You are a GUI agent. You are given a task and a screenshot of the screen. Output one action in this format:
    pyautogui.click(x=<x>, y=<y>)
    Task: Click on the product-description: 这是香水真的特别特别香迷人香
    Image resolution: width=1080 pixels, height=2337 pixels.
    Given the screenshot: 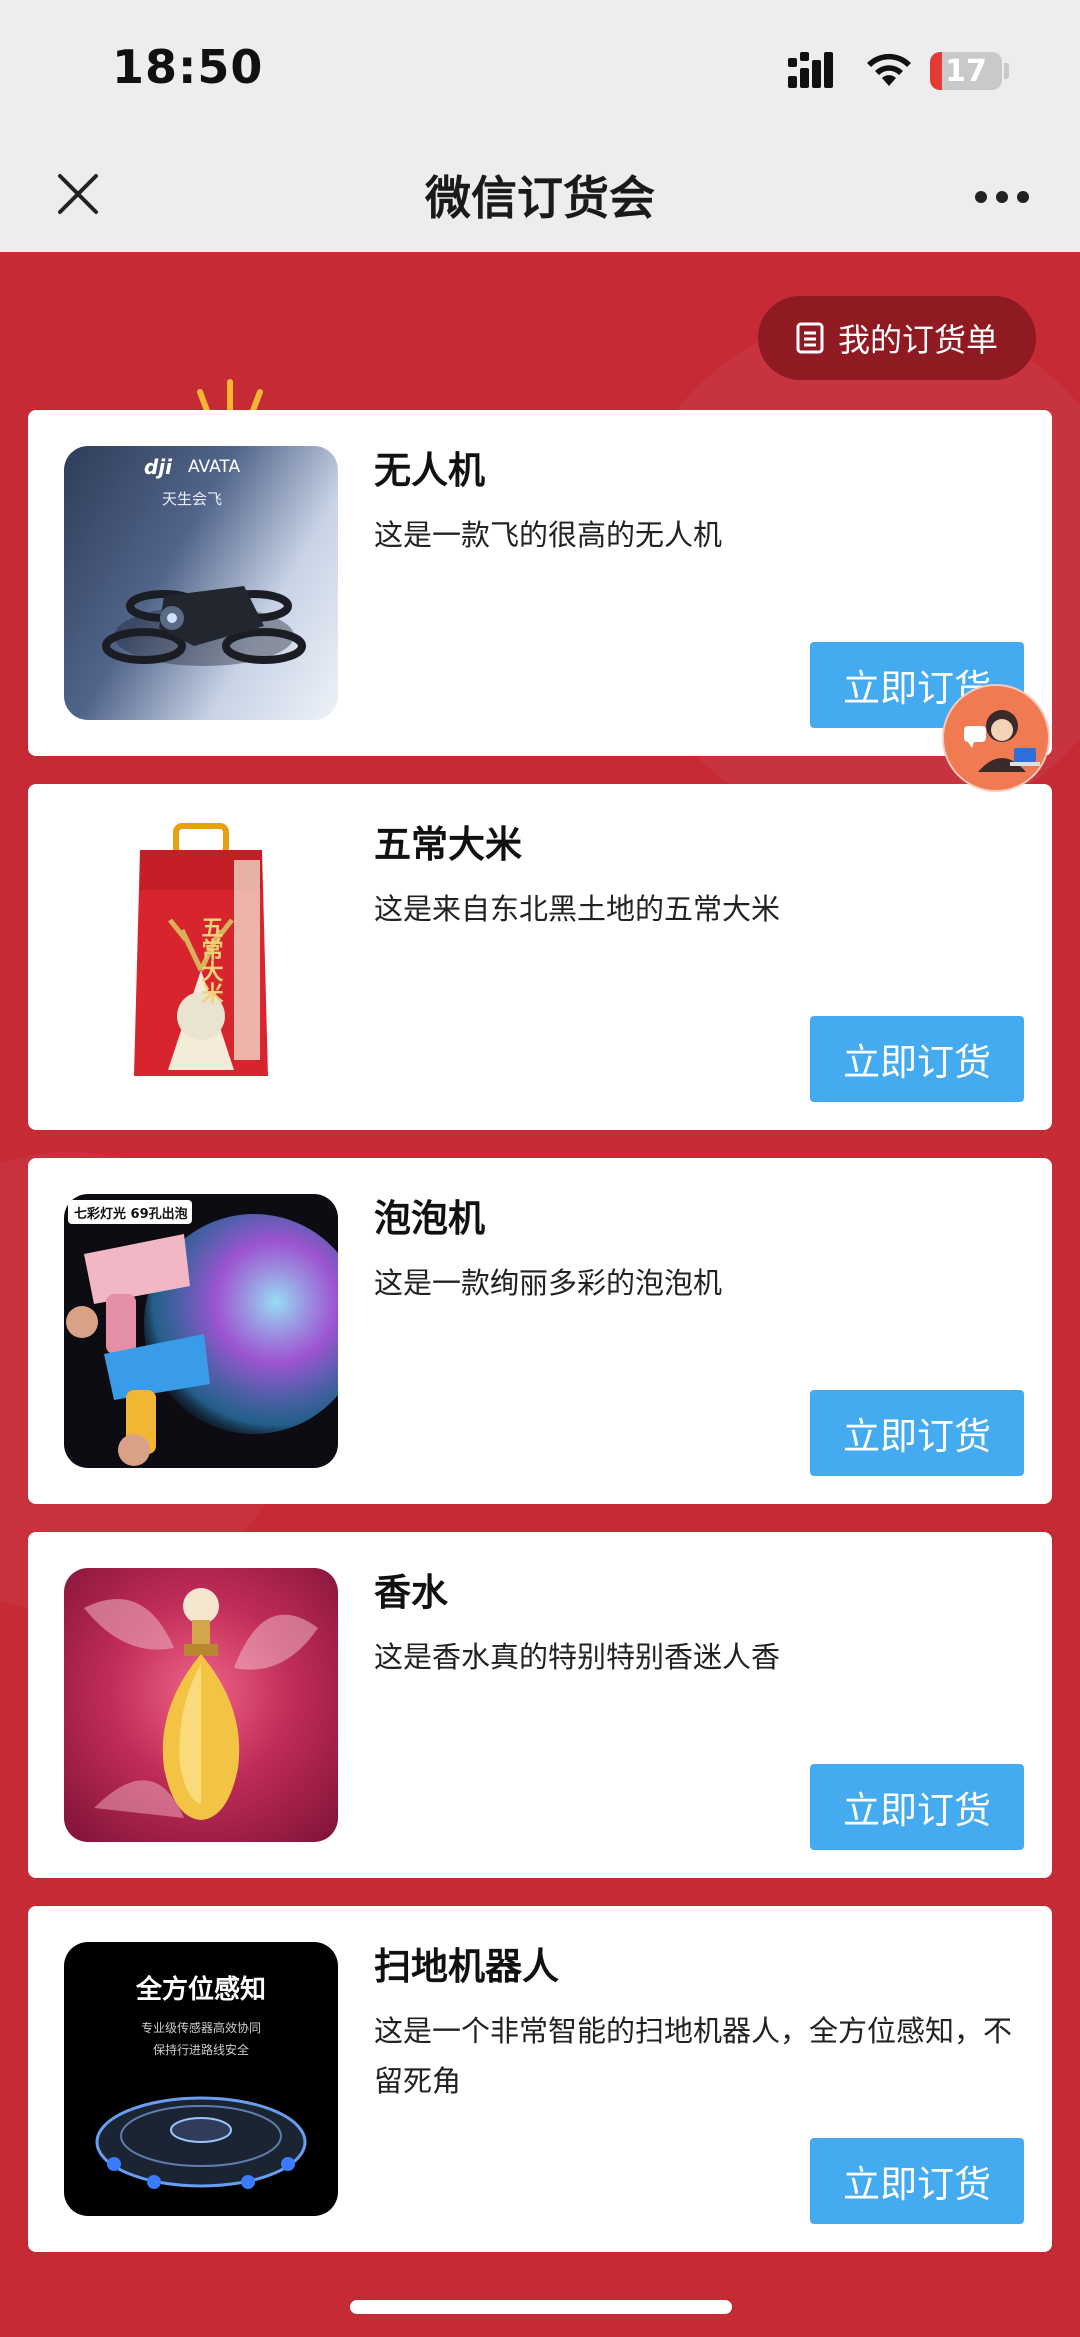 What is the action you would take?
    pyautogui.click(x=577, y=1657)
    